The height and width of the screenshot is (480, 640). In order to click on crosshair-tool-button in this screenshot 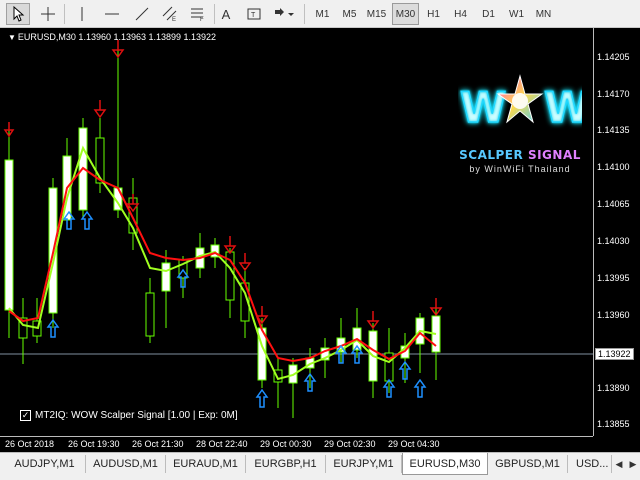, I will do `click(48, 14)`.